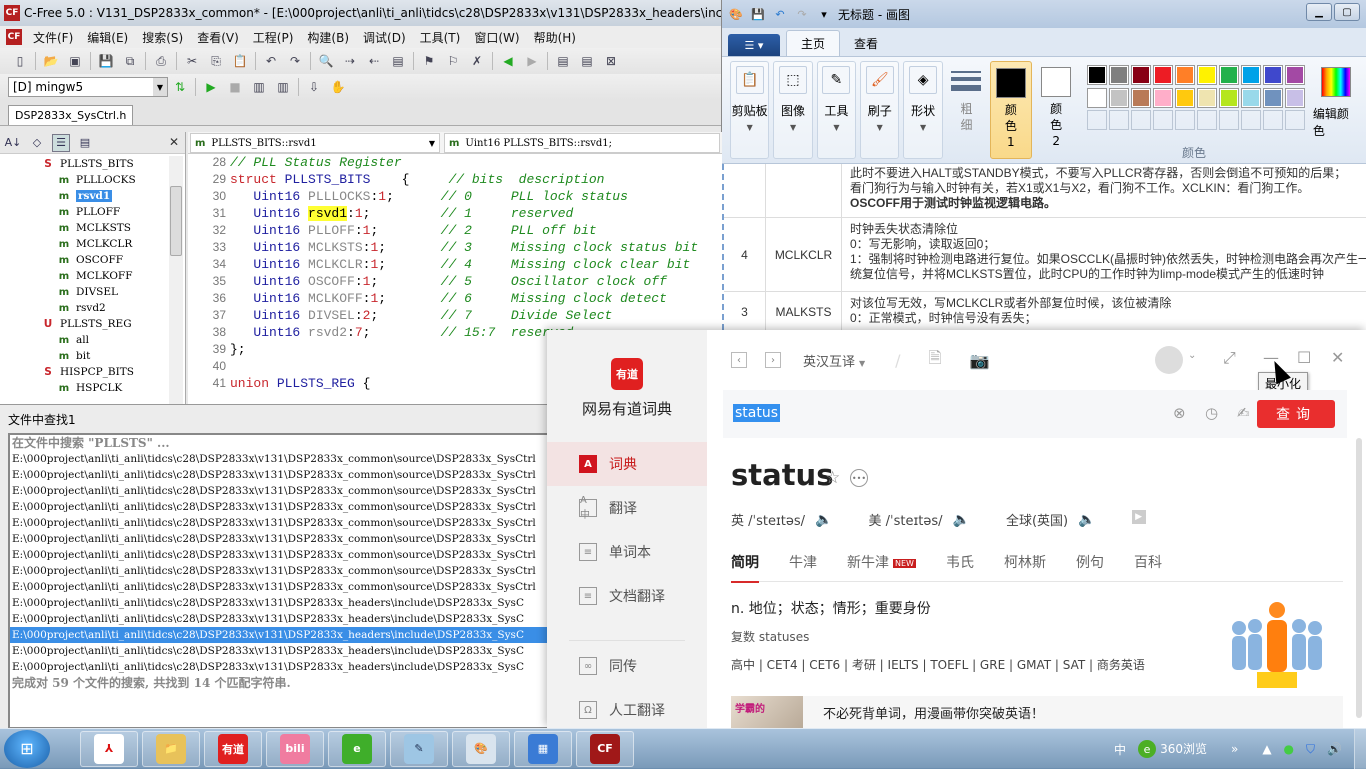 This screenshot has height=769, width=1366. Describe the element at coordinates (1056, 110) in the screenshot. I see `color2-button: 颜色 2` at that location.